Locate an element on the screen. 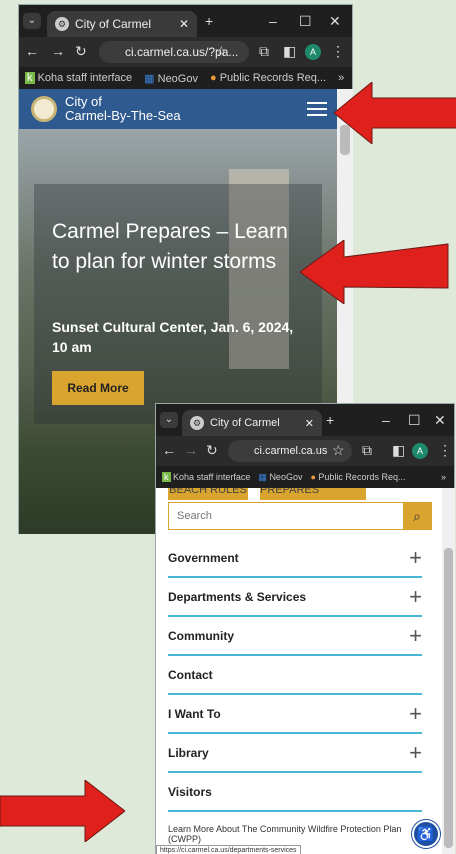 The height and width of the screenshot is (854, 456). menu-item-visitors: Visitors is located at coordinates (295, 793).